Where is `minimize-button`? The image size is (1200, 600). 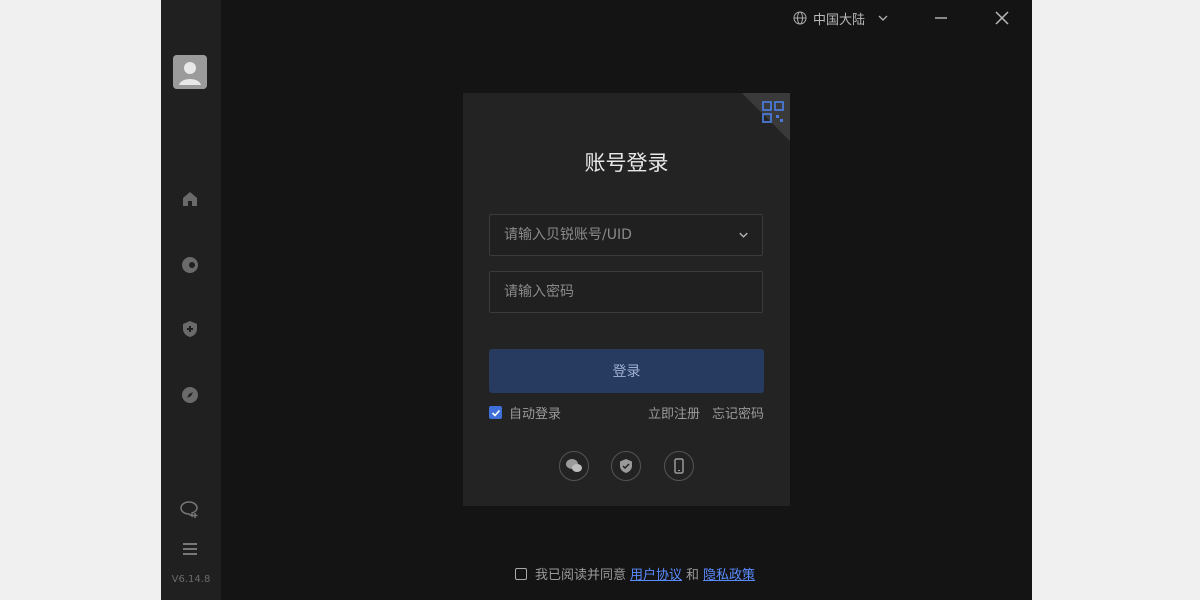 minimize-button is located at coordinates (941, 18).